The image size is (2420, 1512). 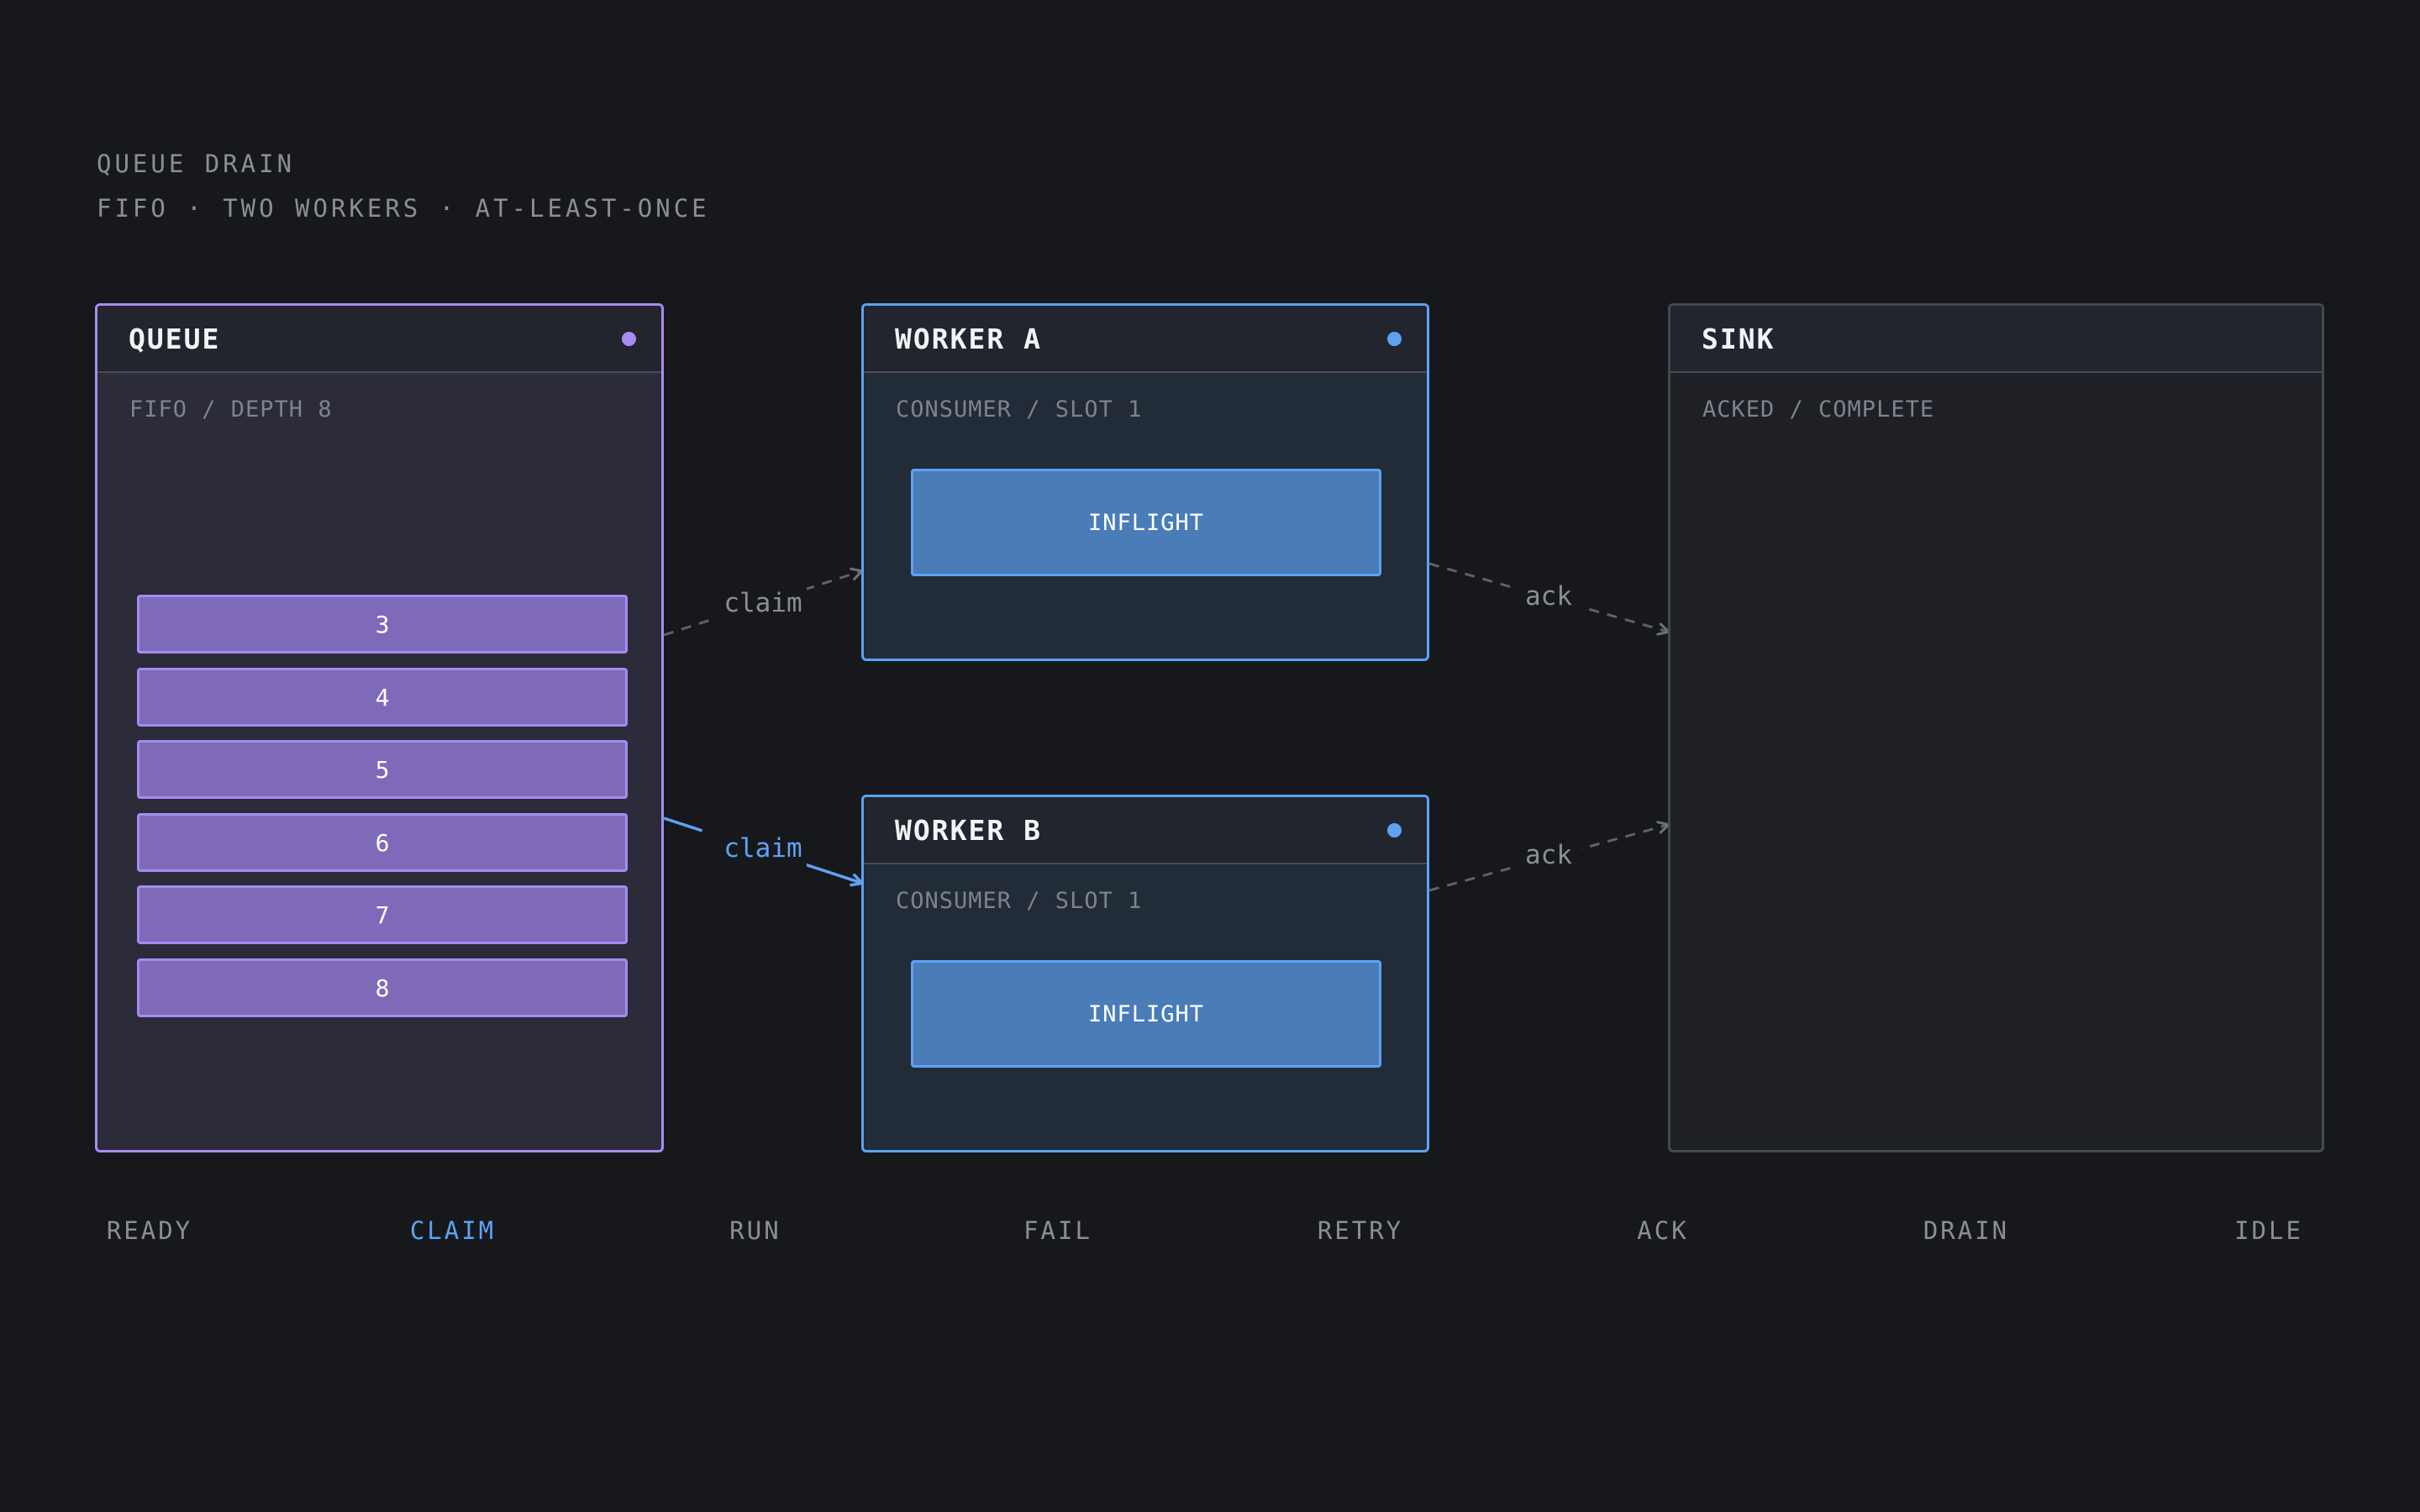 I want to click on queue-item: 3, so click(x=382, y=624).